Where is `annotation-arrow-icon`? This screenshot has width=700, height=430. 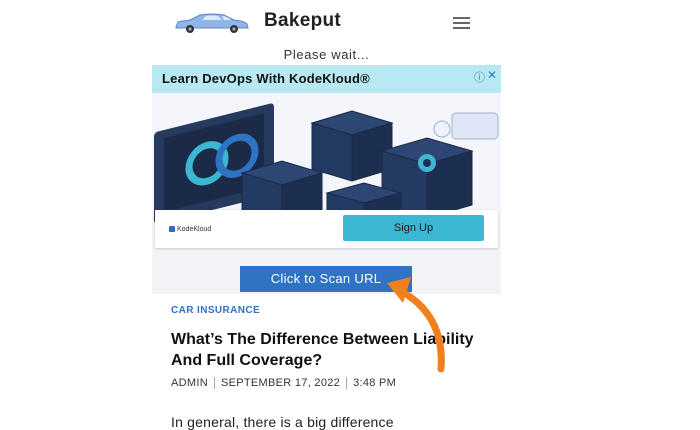 annotation-arrow-icon is located at coordinates (416, 325).